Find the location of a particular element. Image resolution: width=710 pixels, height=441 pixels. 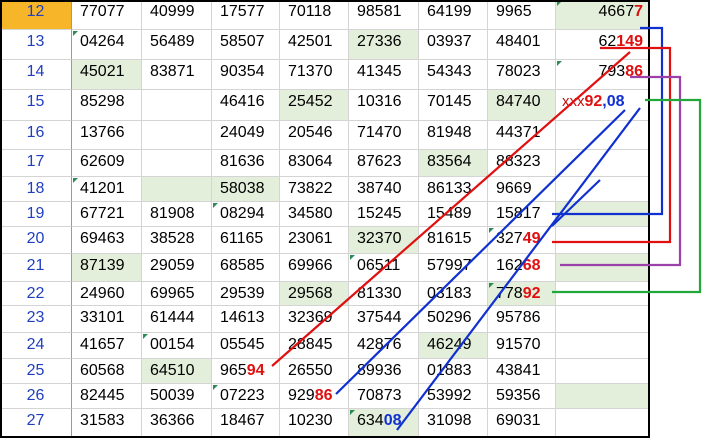

cell-r26-c6: 53992 is located at coordinates (453, 396).